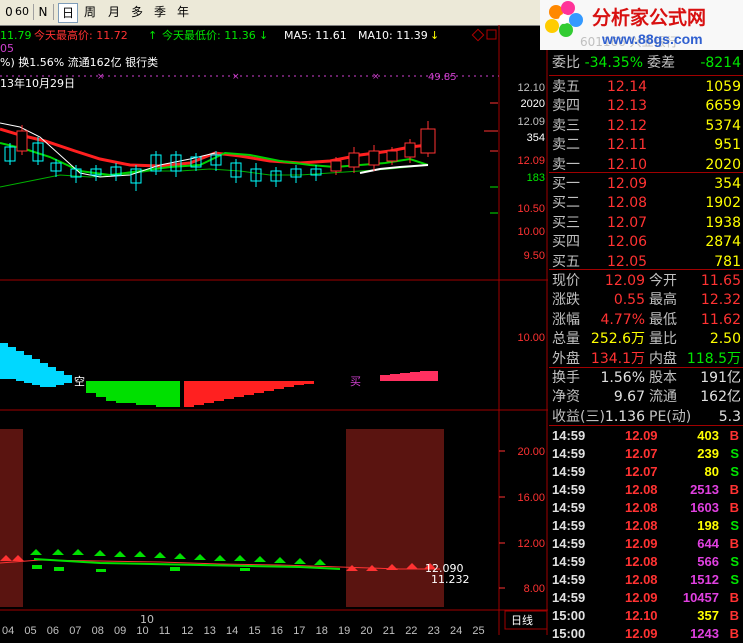 This screenshot has width=743, height=643. What do you see at coordinates (434, 630) in the screenshot?
I see `x-axis-tick: 23` at bounding box center [434, 630].